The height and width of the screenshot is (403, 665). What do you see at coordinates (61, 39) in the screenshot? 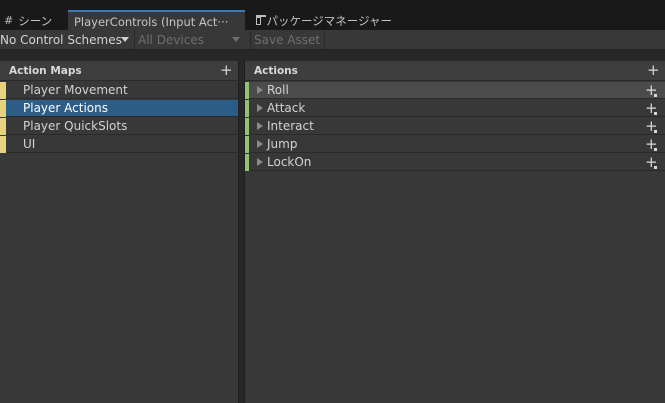
I see `control-schemes-label: No Control Schemes` at bounding box center [61, 39].